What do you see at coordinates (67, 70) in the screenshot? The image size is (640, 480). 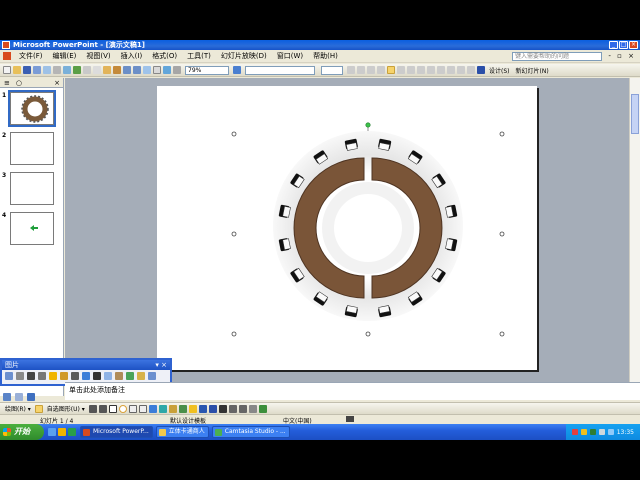 I see `print-preview-icon` at bounding box center [67, 70].